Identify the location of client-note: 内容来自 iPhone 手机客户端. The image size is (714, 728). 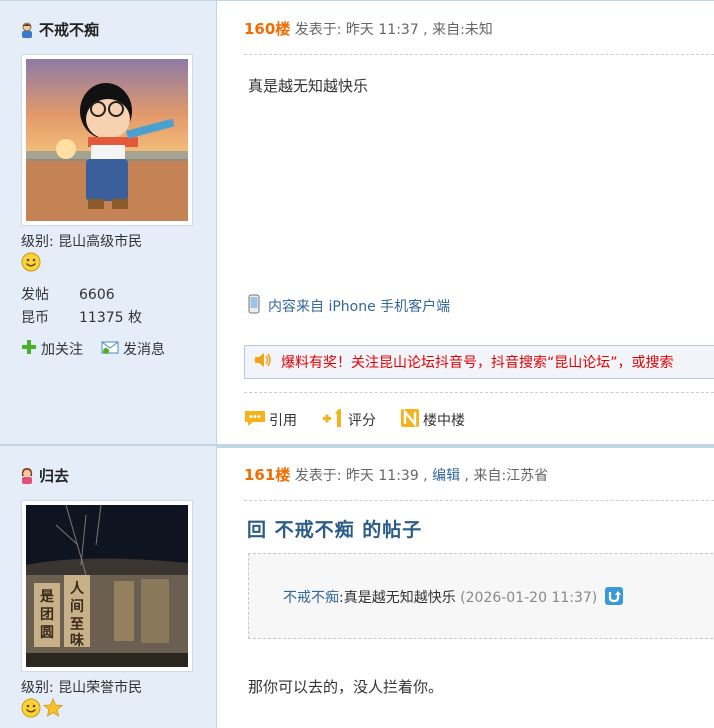
(349, 306).